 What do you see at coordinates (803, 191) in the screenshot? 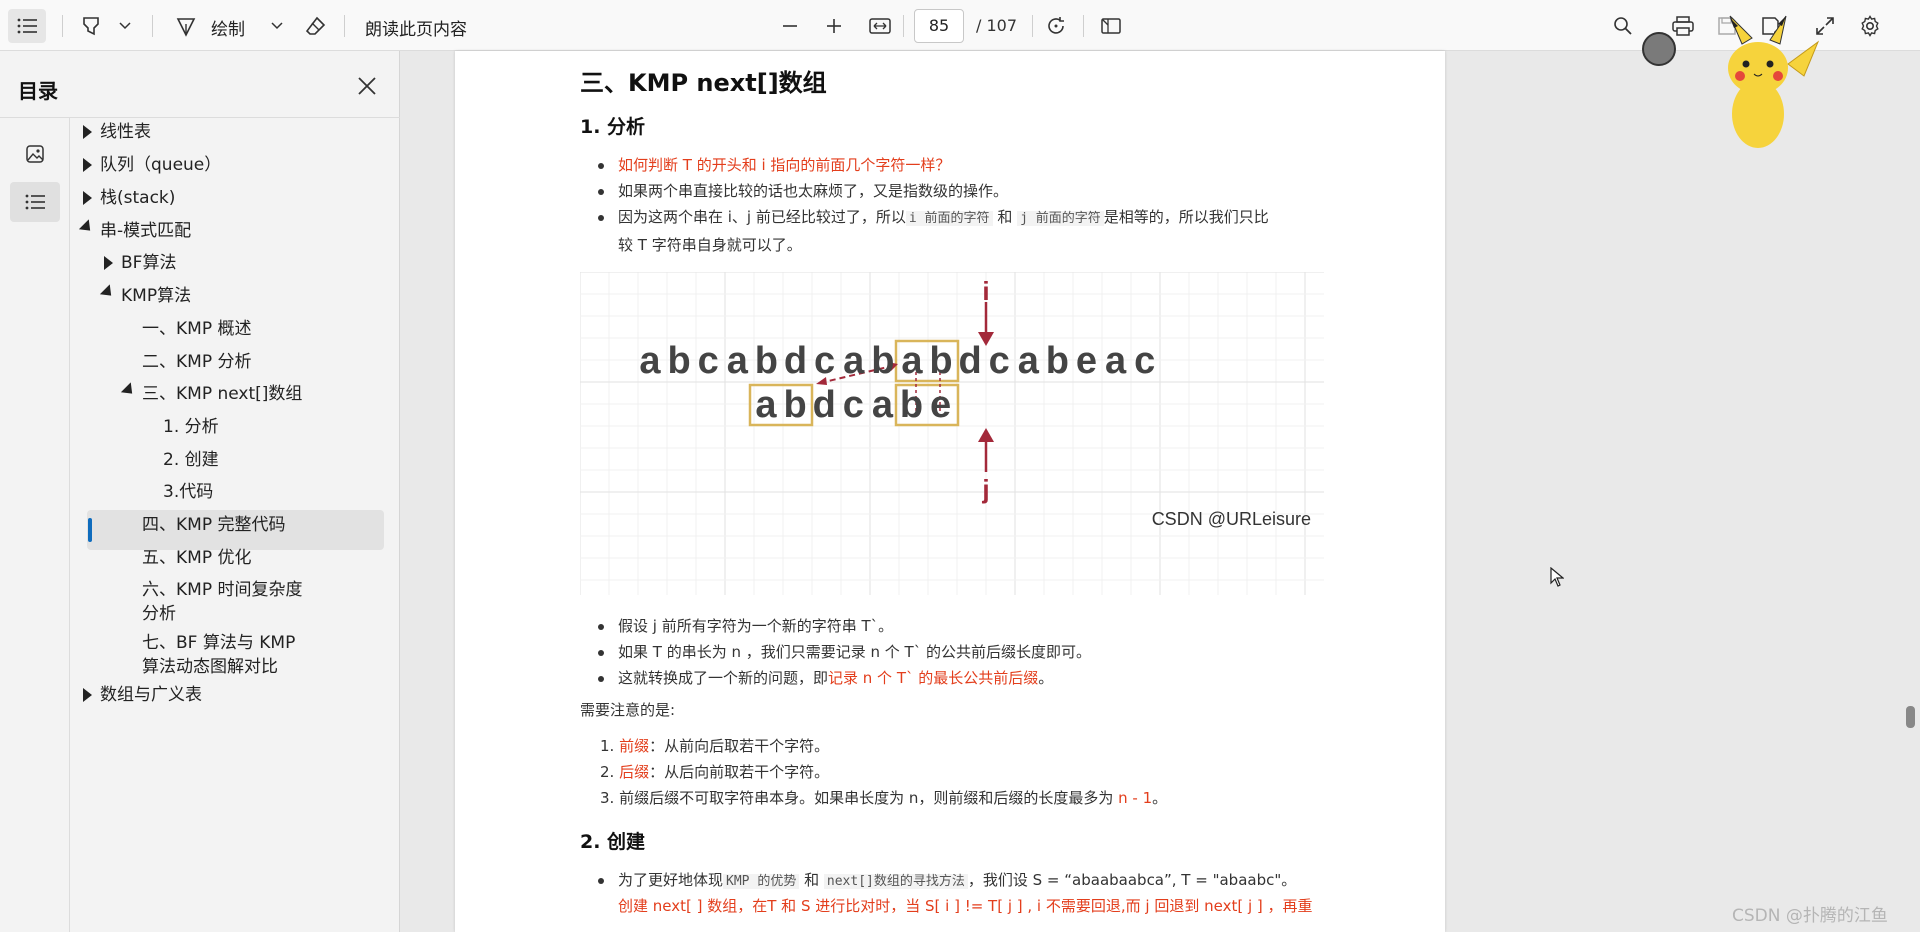
I see `list-item: 如果两个串直接比较的话也太麻烦了，又是指数级的操作。` at bounding box center [803, 191].